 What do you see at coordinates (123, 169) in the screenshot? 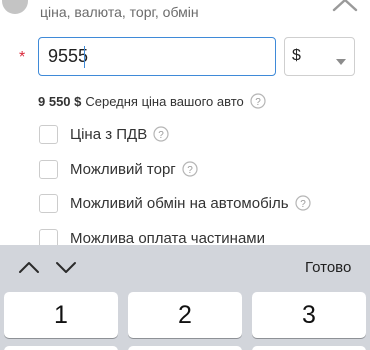
I see `option-label: Можливий торг` at bounding box center [123, 169].